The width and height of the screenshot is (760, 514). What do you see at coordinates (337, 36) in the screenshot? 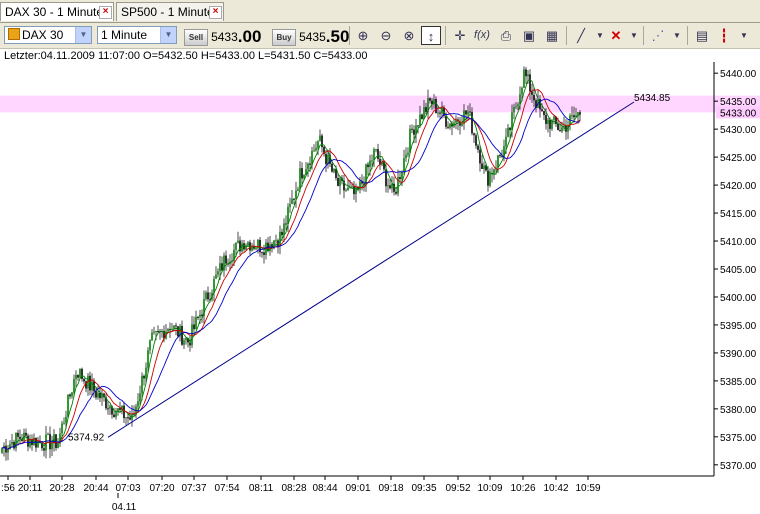
I see `buy-price-decimals: .50` at bounding box center [337, 36].